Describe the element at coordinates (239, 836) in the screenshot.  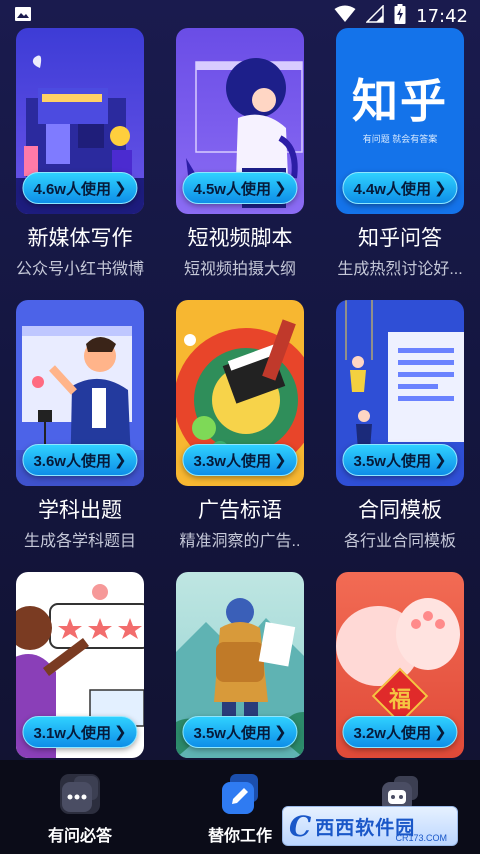
I see `tab-label: 替你工作` at that location.